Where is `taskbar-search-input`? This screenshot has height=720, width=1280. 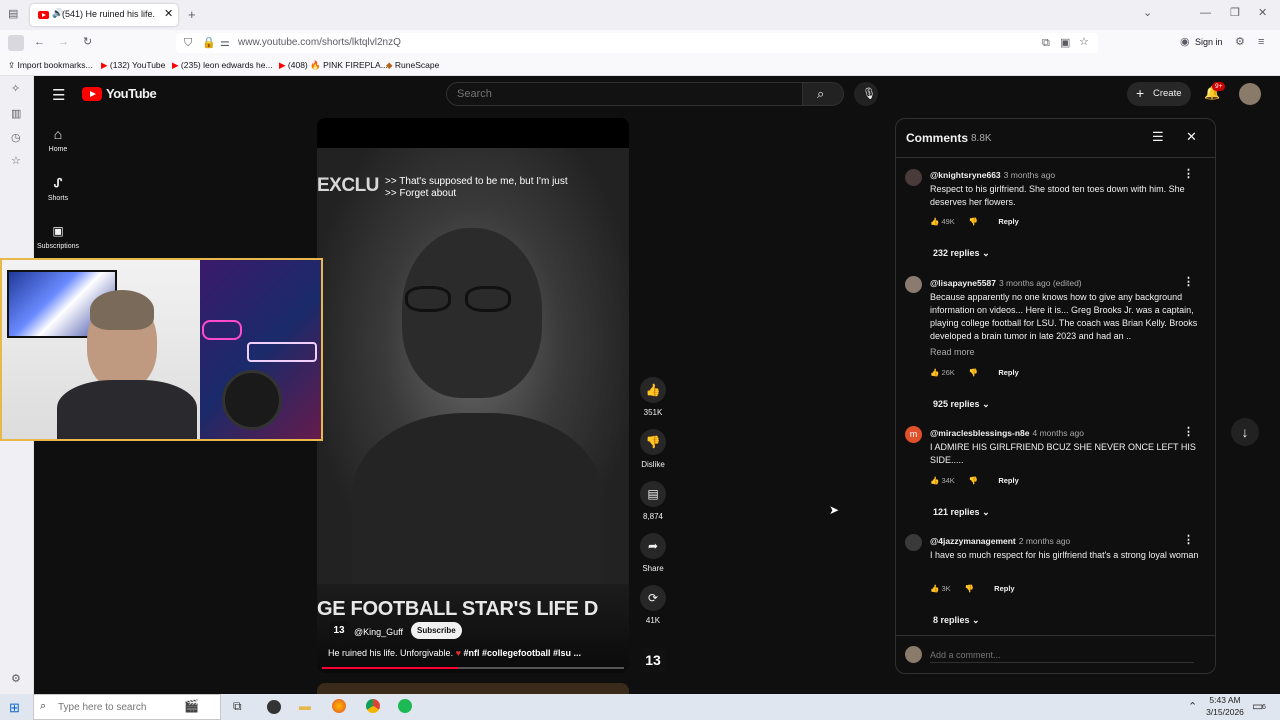 taskbar-search-input is located at coordinates (118, 707).